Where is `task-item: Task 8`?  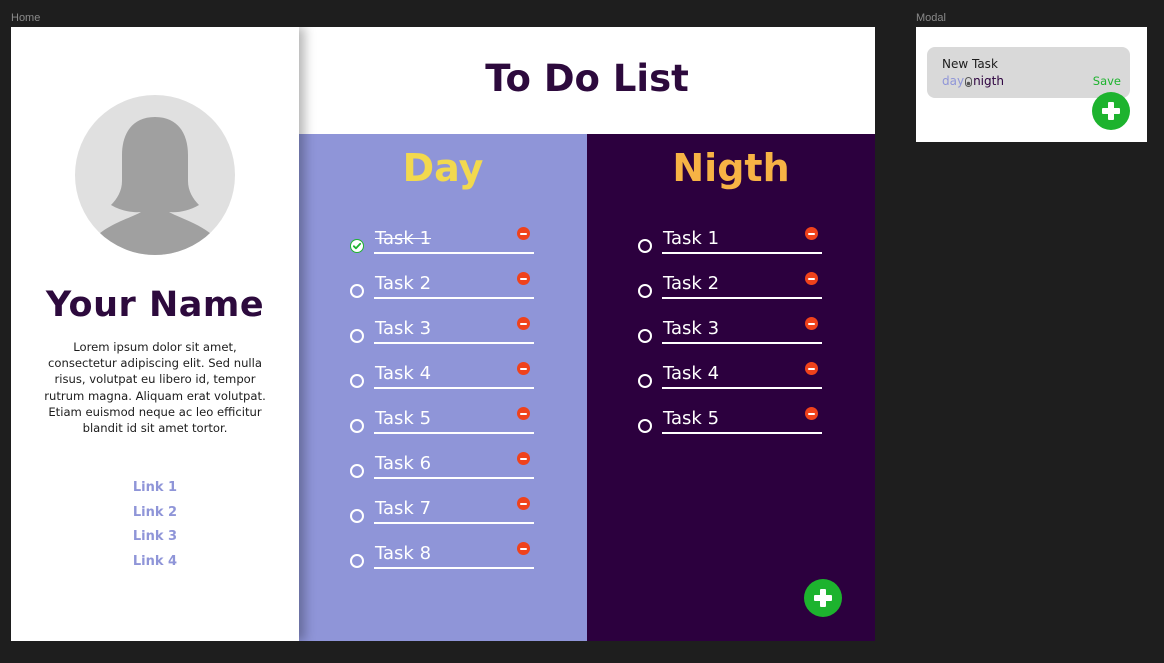
task-item: Task 8 is located at coordinates (443, 562).